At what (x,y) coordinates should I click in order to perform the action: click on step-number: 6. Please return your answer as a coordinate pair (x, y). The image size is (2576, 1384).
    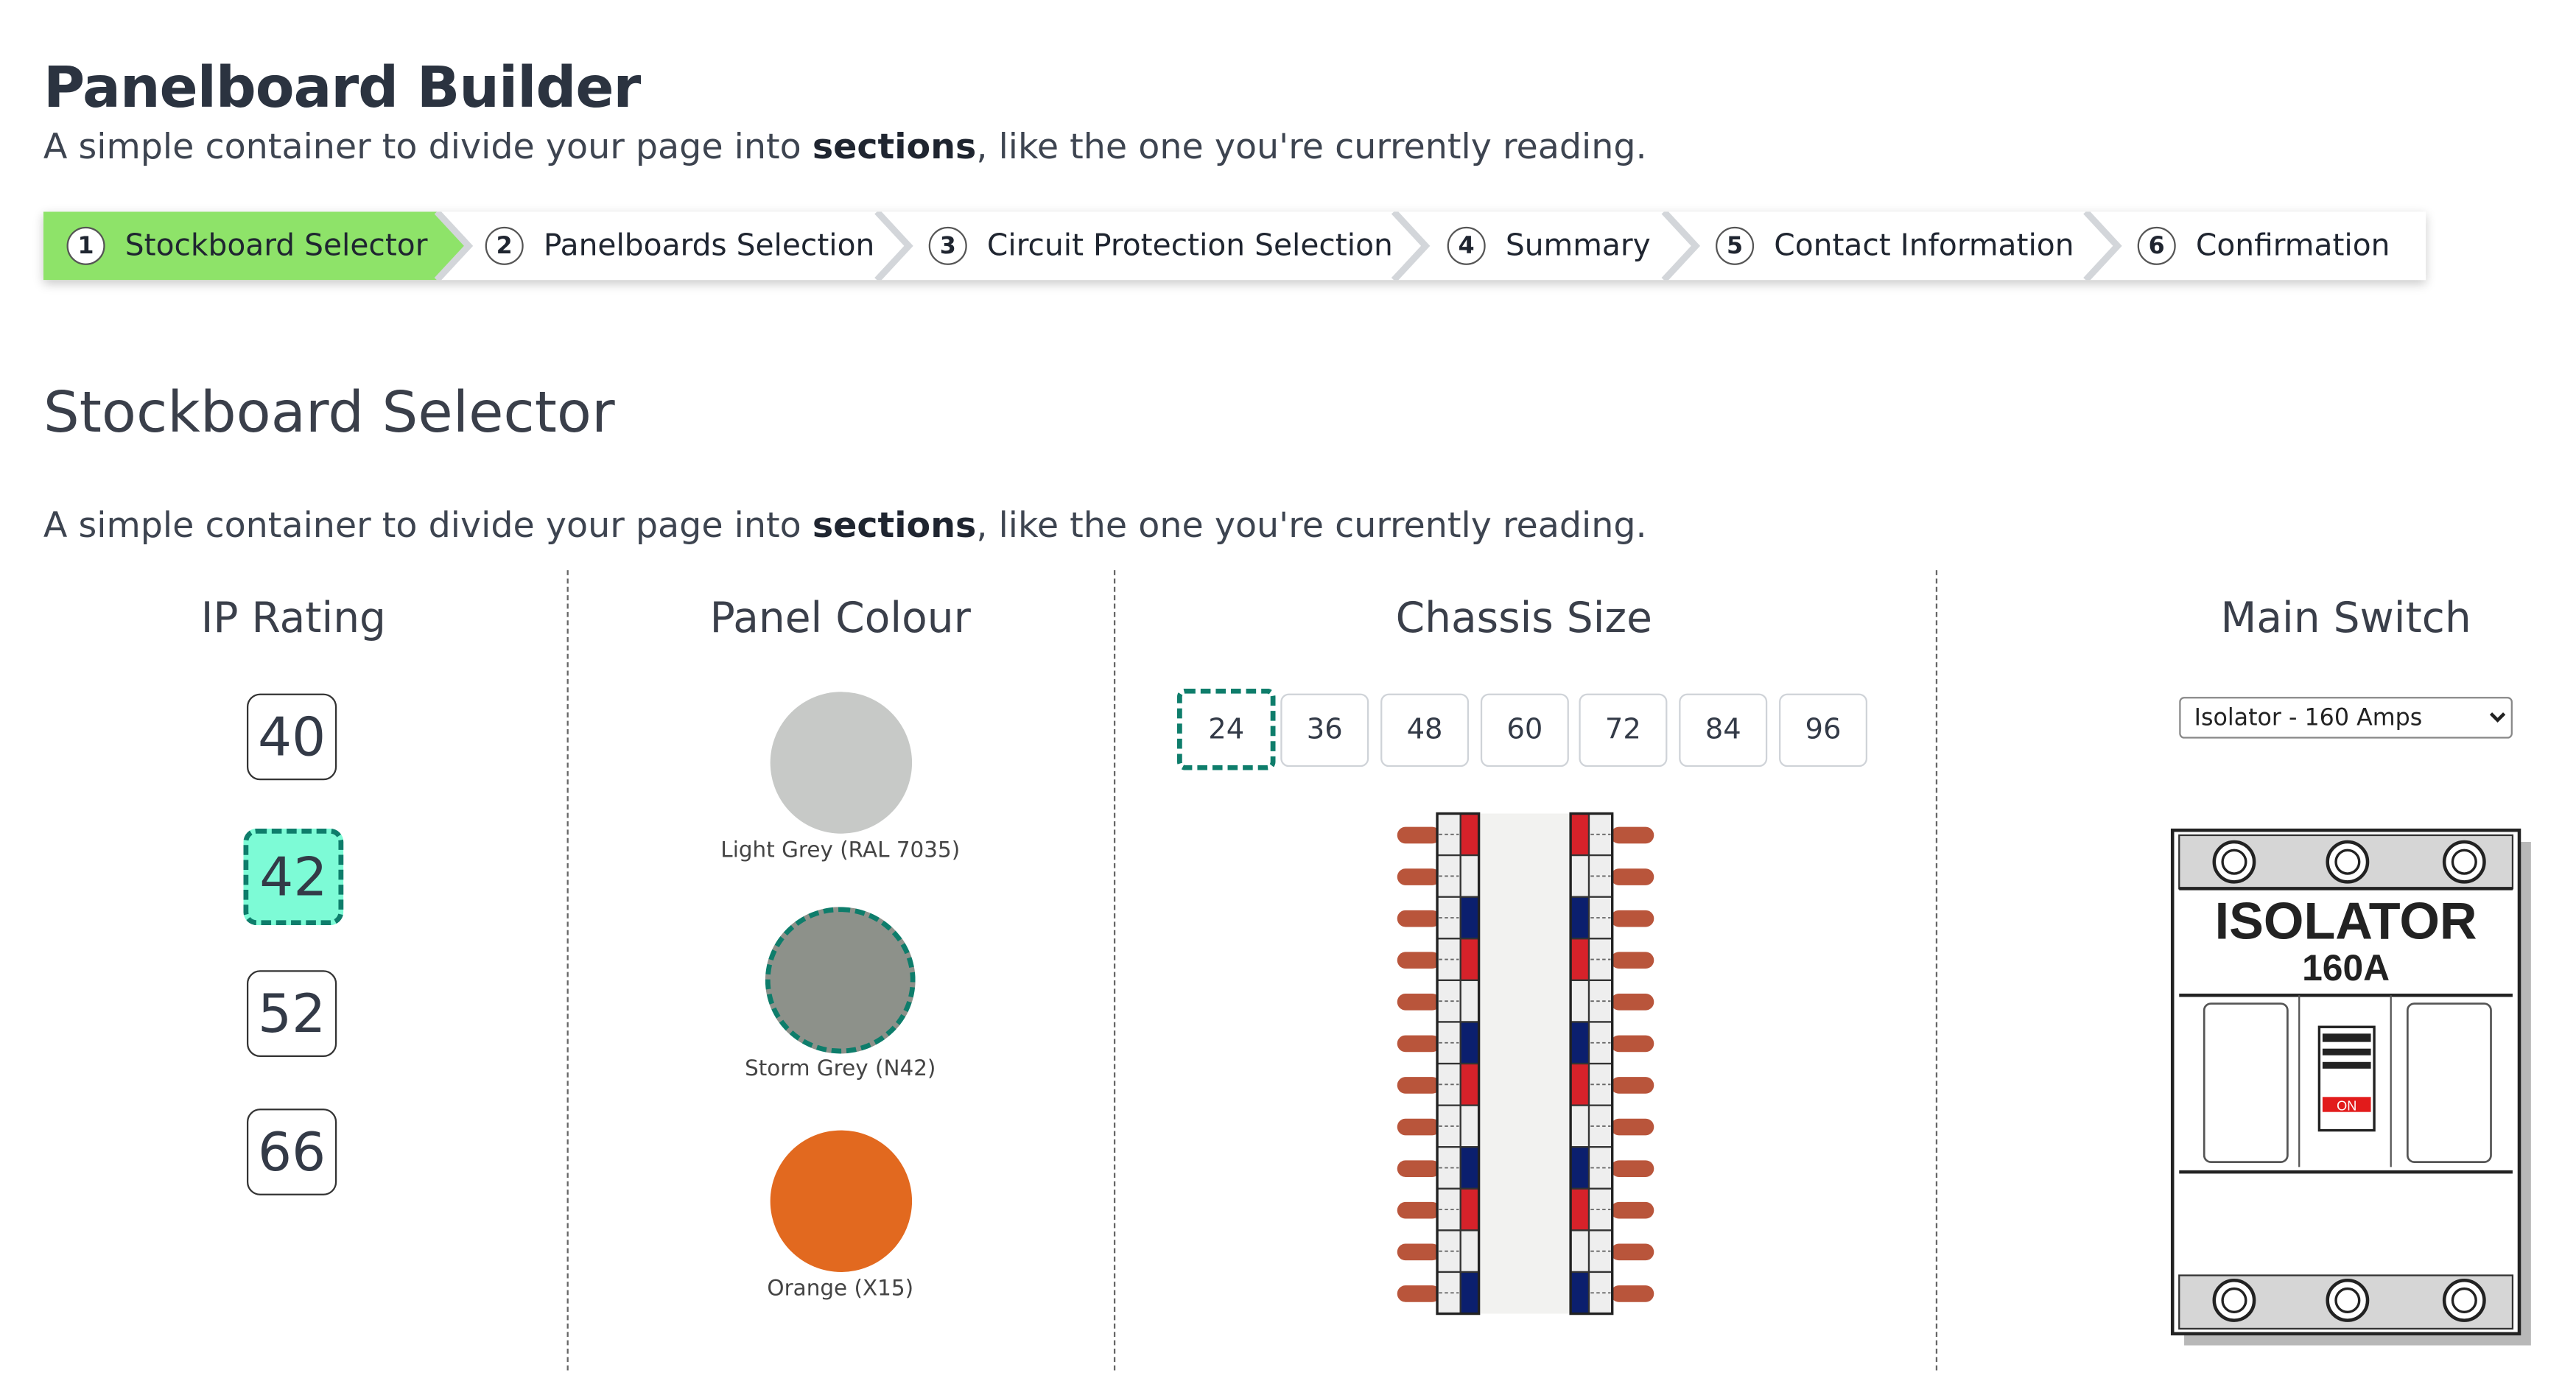
    Looking at the image, I should click on (2156, 245).